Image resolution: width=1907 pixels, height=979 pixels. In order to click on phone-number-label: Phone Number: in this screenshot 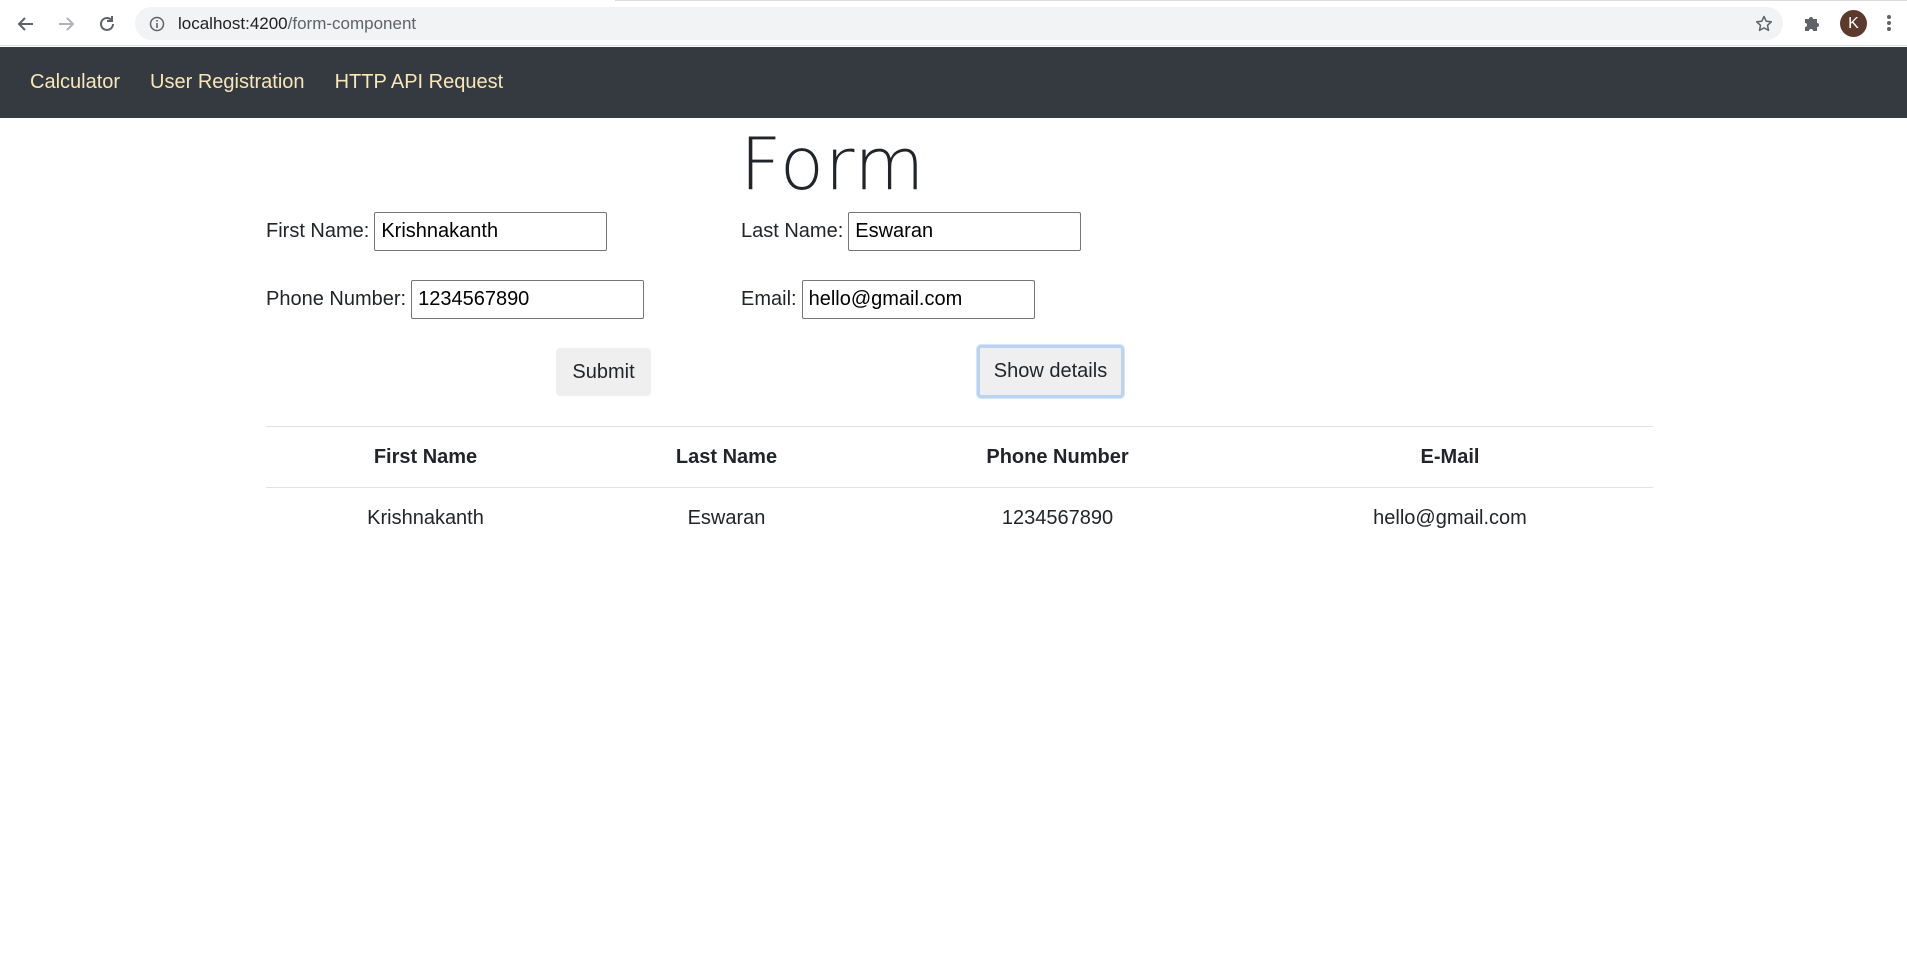, I will do `click(336, 299)`.